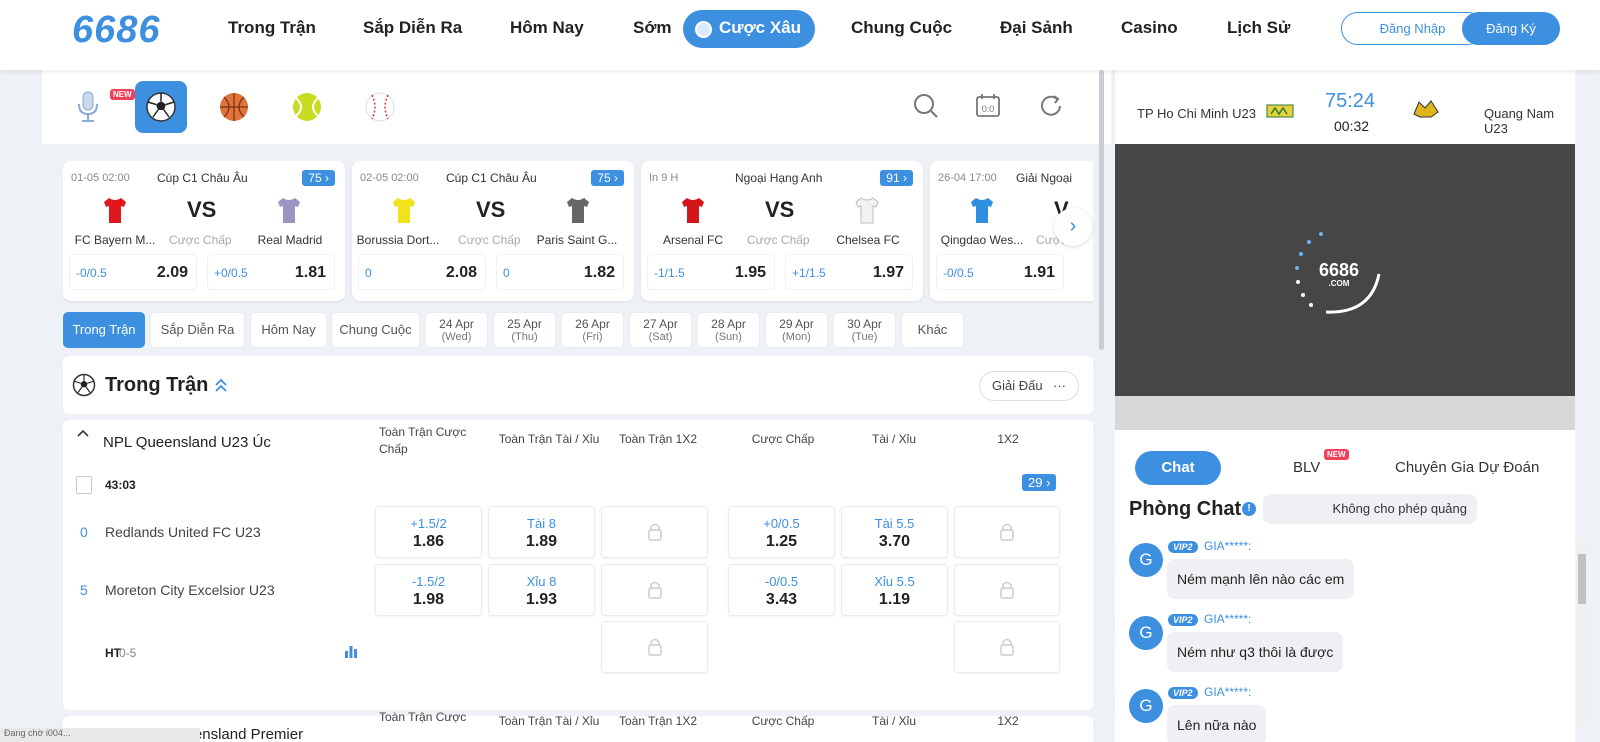 The height and width of the screenshot is (742, 1600). I want to click on odds-button: +1/1.5 1.97, so click(849, 272).